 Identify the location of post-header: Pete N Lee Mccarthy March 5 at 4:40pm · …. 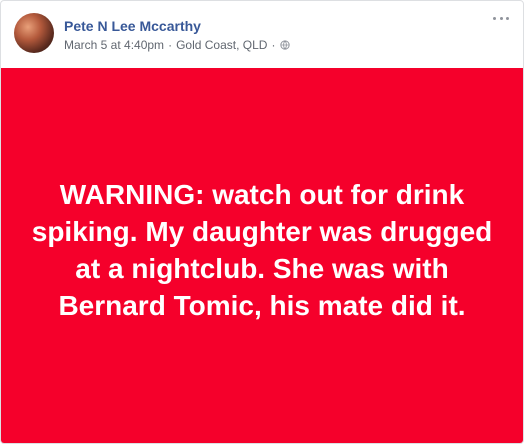
(262, 34).